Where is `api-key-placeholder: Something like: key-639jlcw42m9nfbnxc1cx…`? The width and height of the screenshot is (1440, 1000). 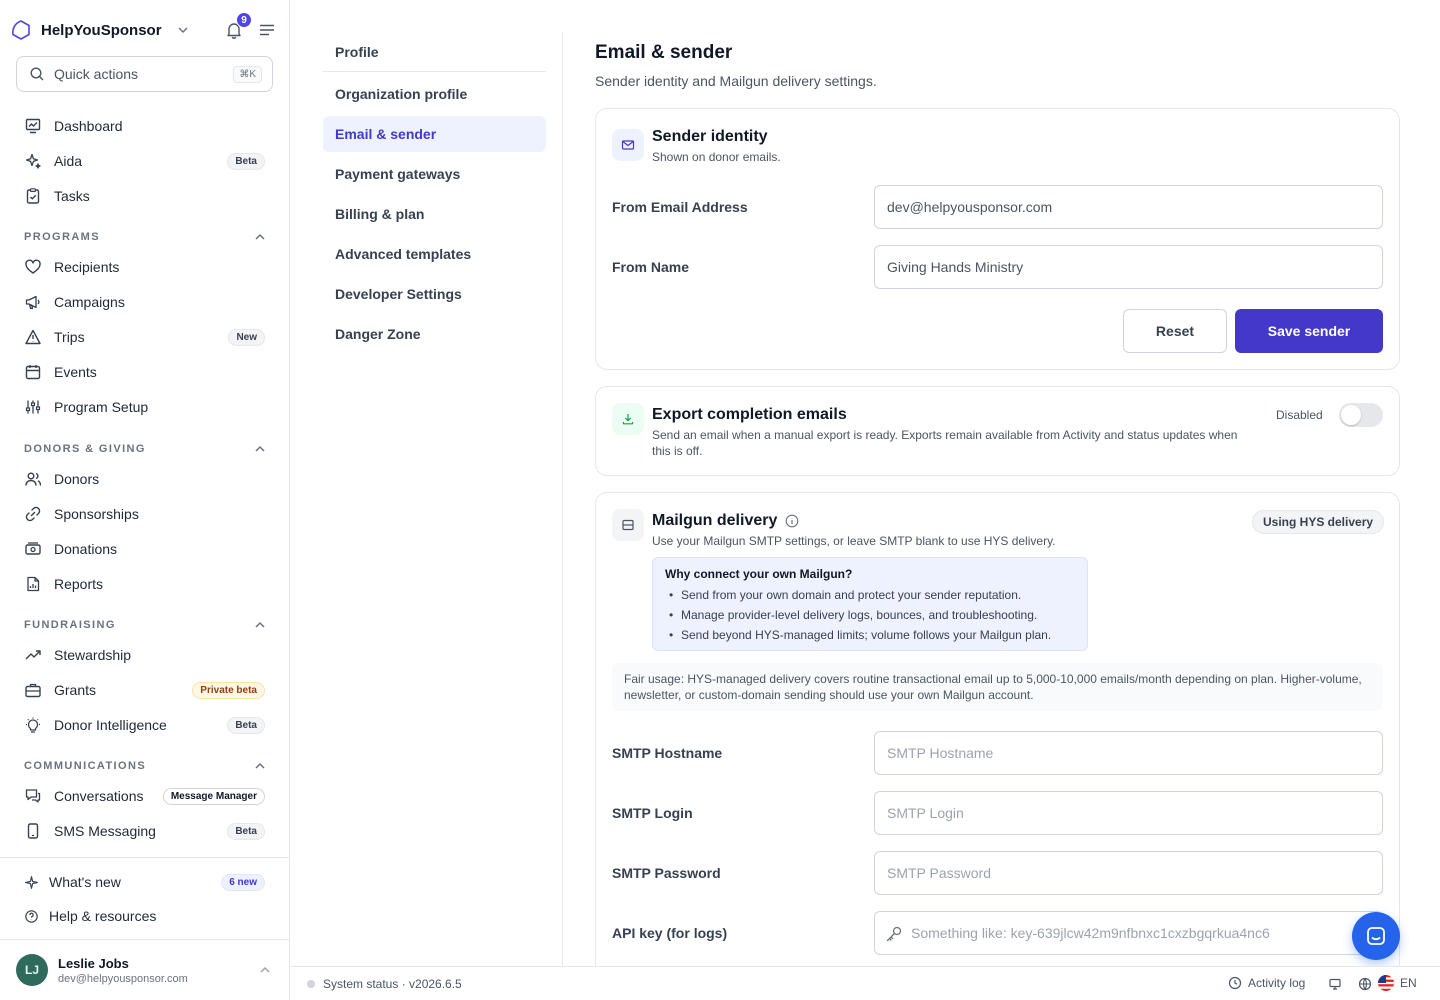 api-key-placeholder: Something like: key-639jlcw42m9nfbnxc1cx… is located at coordinates (1090, 933).